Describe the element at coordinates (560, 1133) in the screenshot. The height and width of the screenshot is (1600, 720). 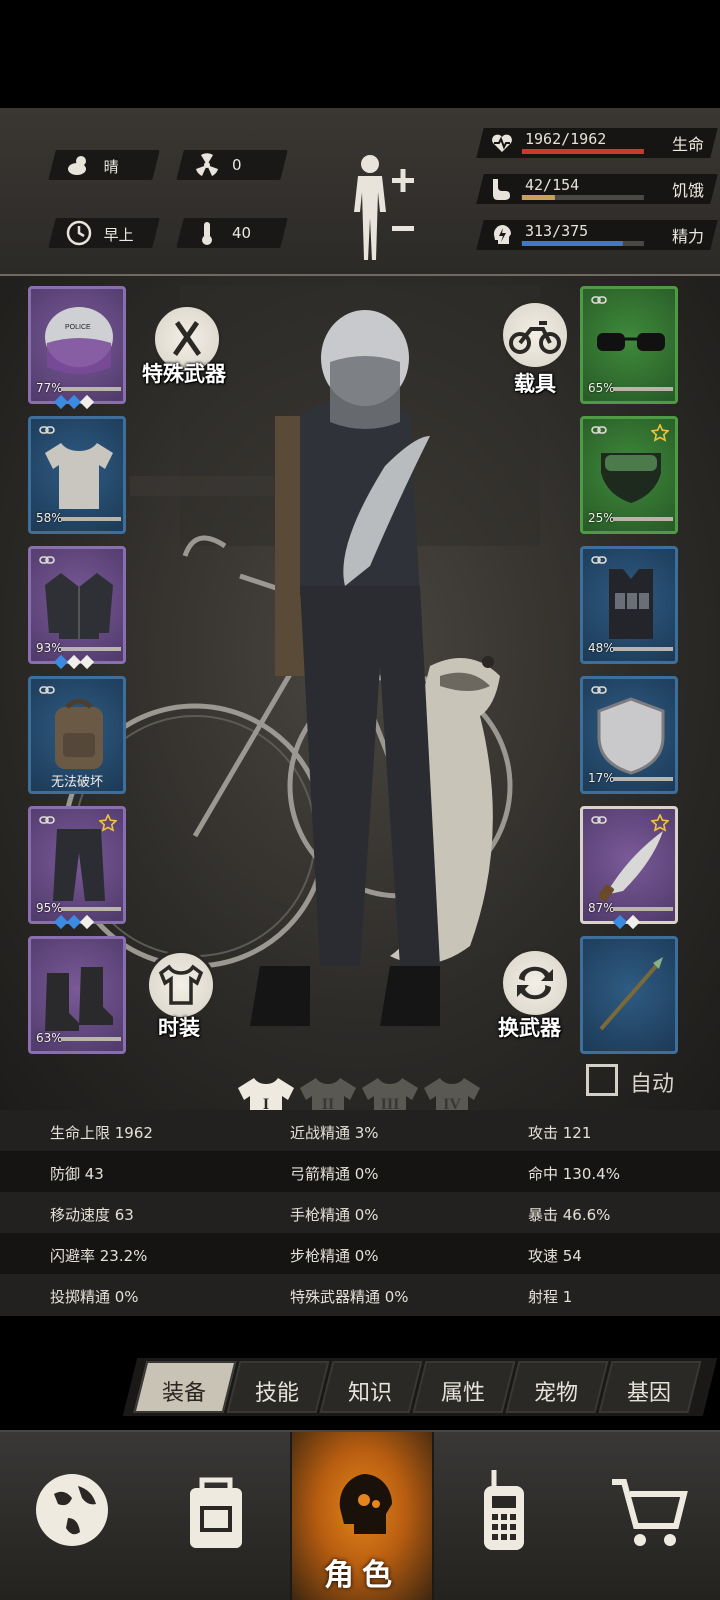
I see `stat-value: 攻击 121` at that location.